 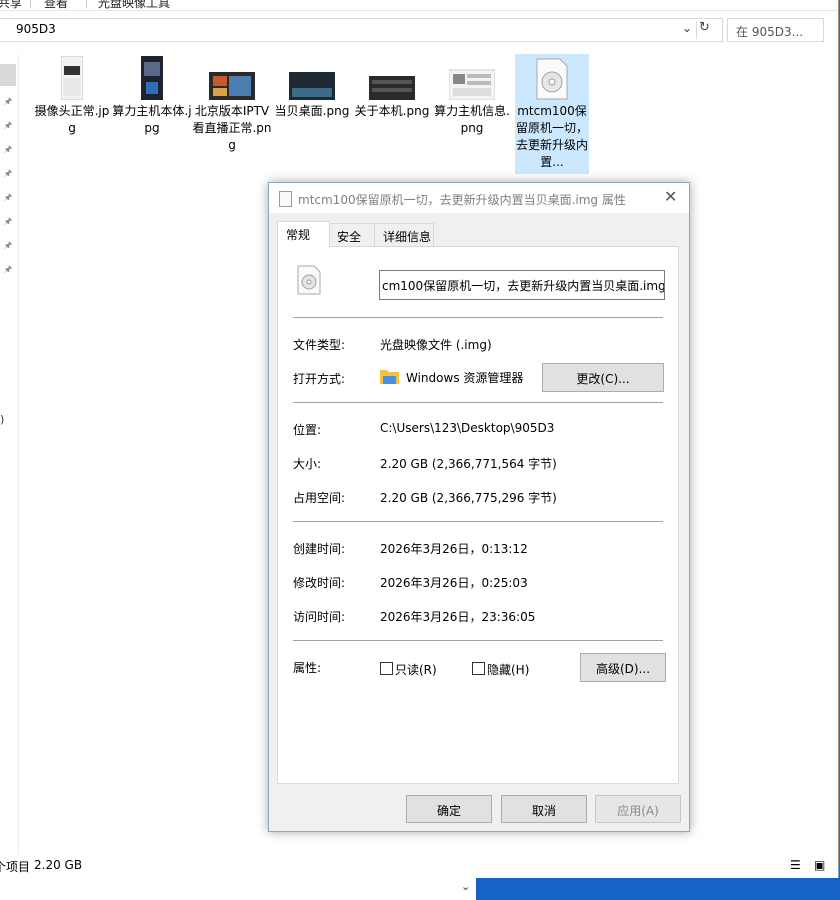 I want to click on attributes-label: 属性:, so click(x=307, y=668).